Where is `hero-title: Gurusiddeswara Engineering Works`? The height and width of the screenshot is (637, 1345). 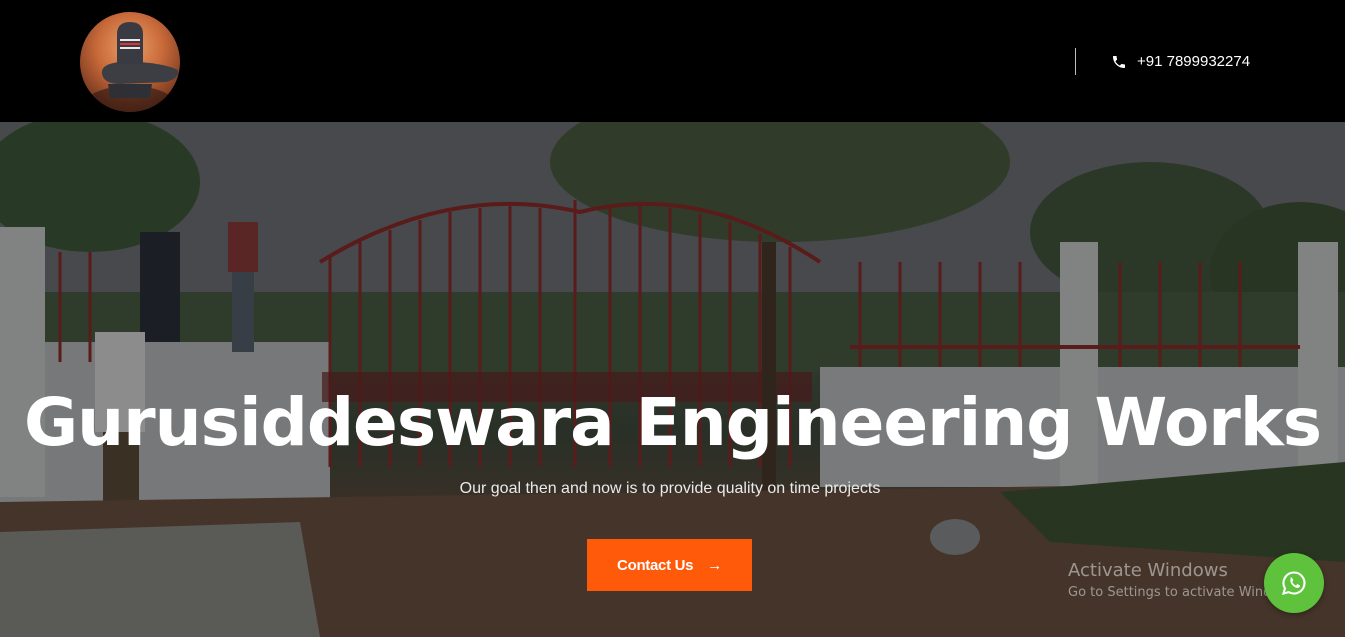
hero-title: Gurusiddeswara Engineering Works is located at coordinates (672, 422).